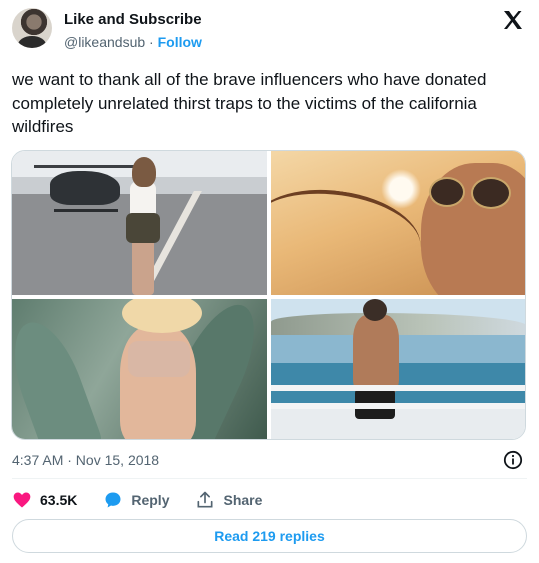  What do you see at coordinates (513, 460) in the screenshot?
I see `info-icon` at bounding box center [513, 460].